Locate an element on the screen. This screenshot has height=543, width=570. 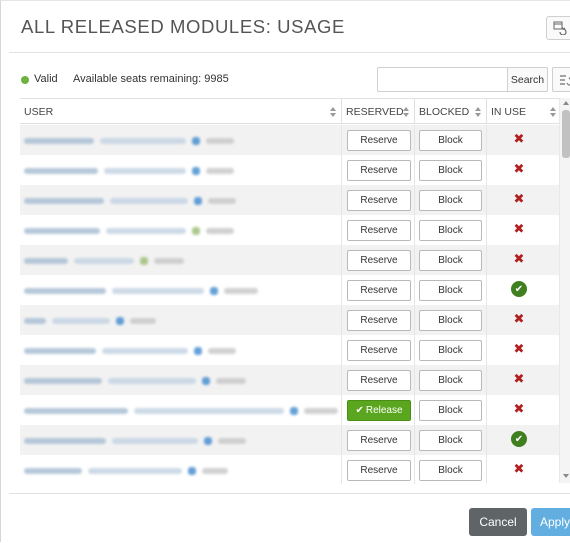
refresh-window-icon is located at coordinates (560, 28).